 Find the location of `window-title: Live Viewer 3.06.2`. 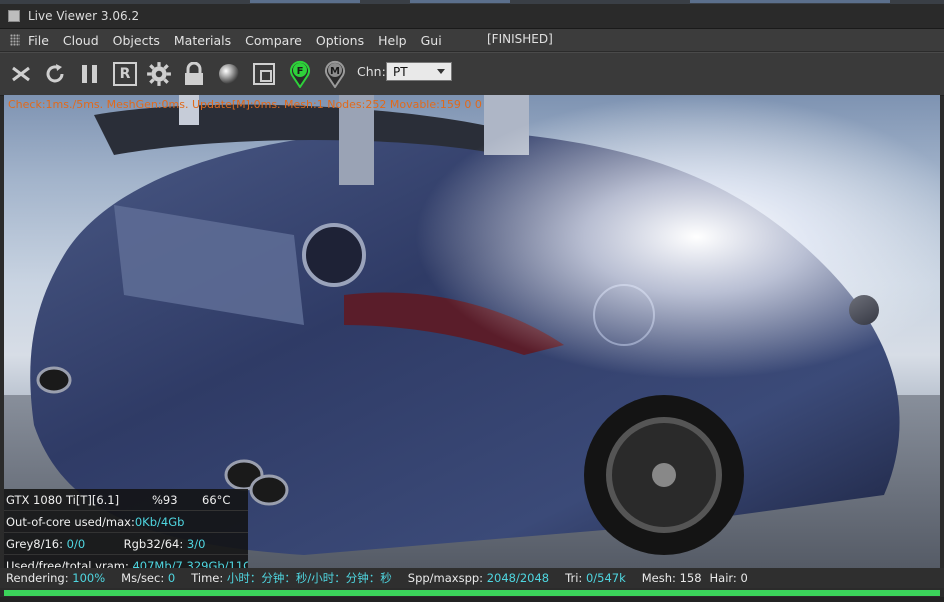

window-title: Live Viewer 3.06.2 is located at coordinates (84, 16).